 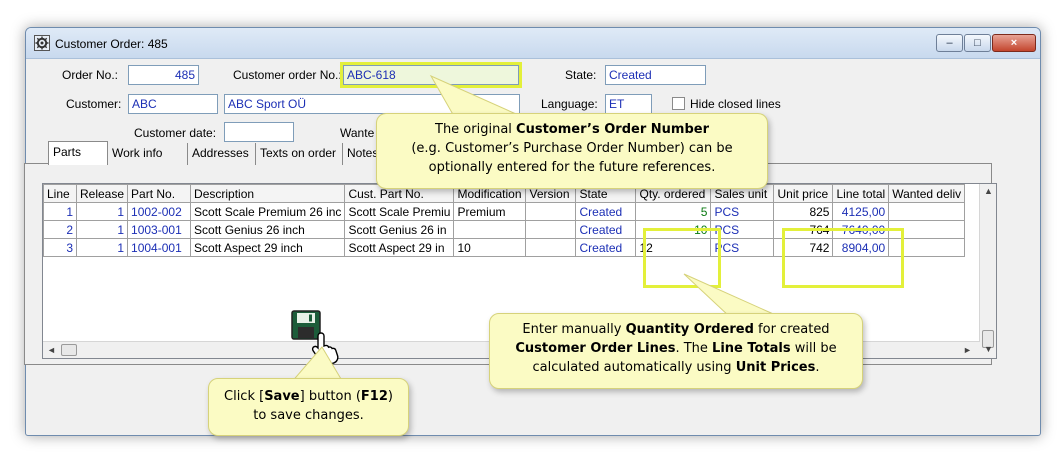 I want to click on hide-closed-lines-checkbox, so click(x=678, y=103).